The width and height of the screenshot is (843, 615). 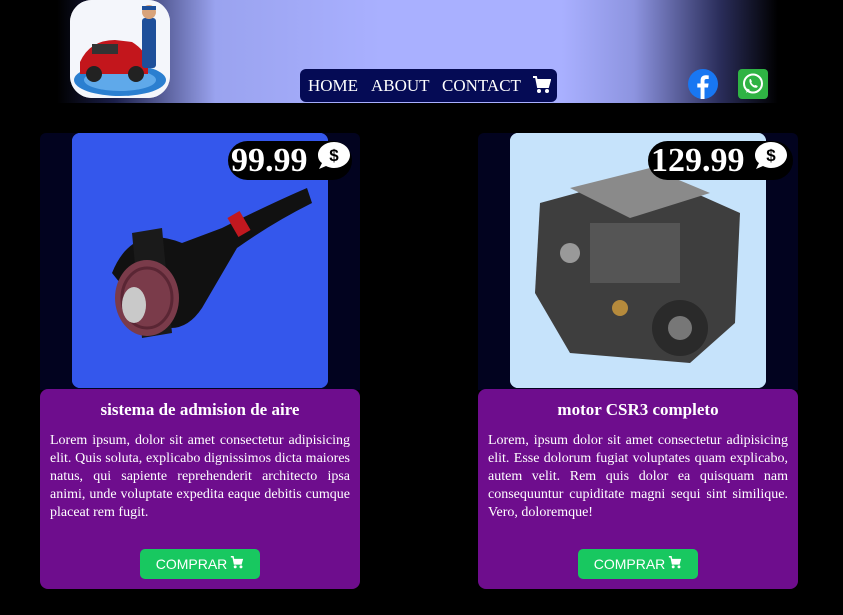 I want to click on price-value: 129.99, so click(x=698, y=160).